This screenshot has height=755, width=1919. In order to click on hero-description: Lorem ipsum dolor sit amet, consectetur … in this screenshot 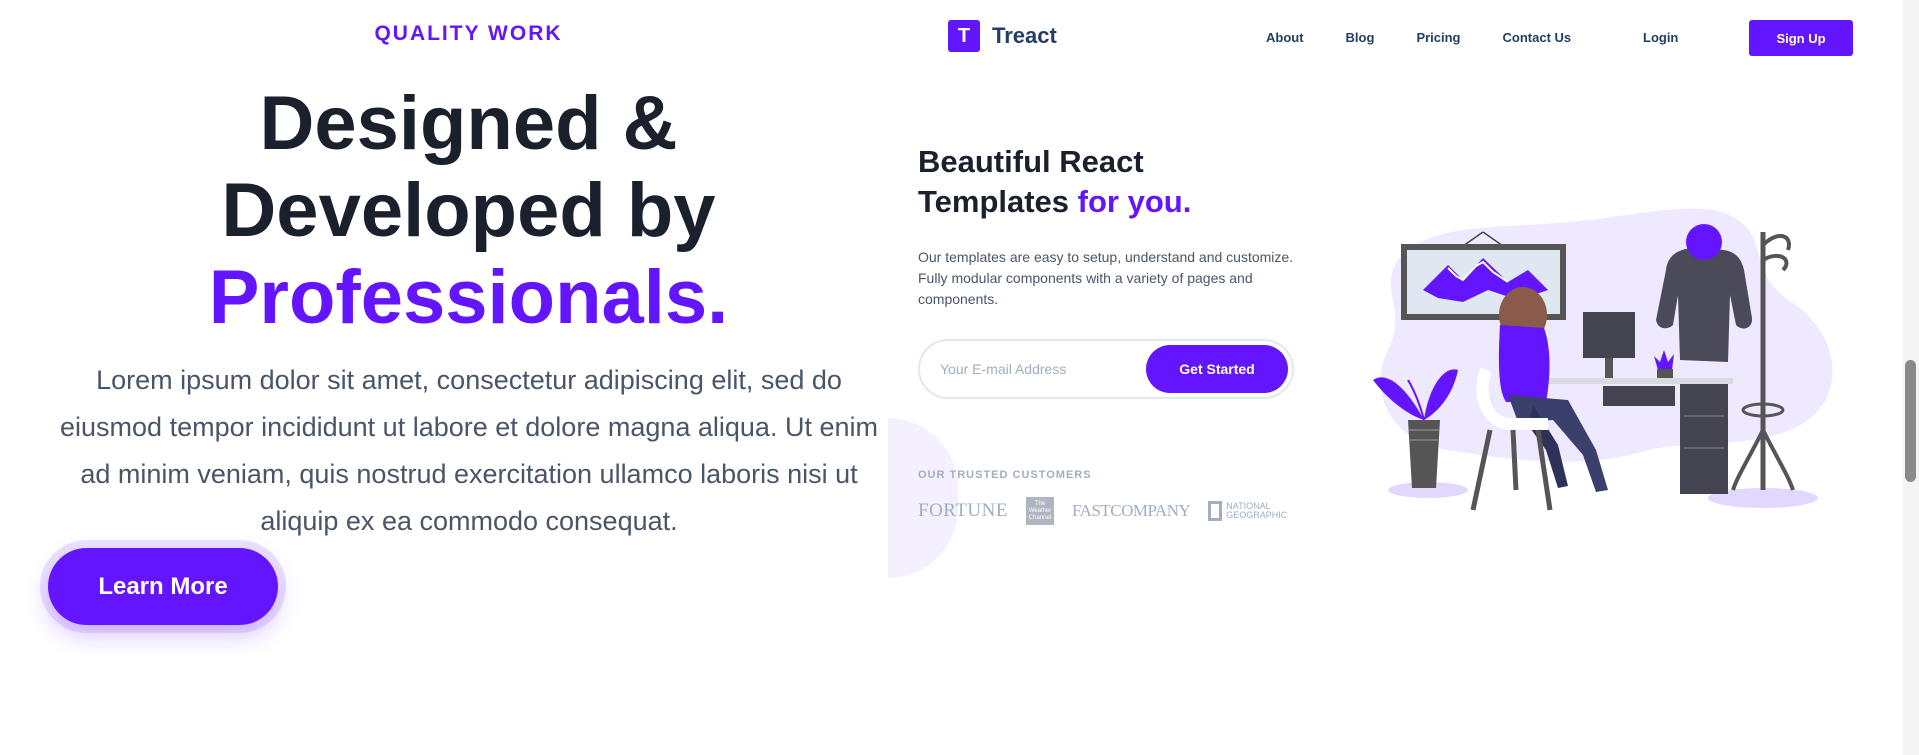, I will do `click(469, 450)`.